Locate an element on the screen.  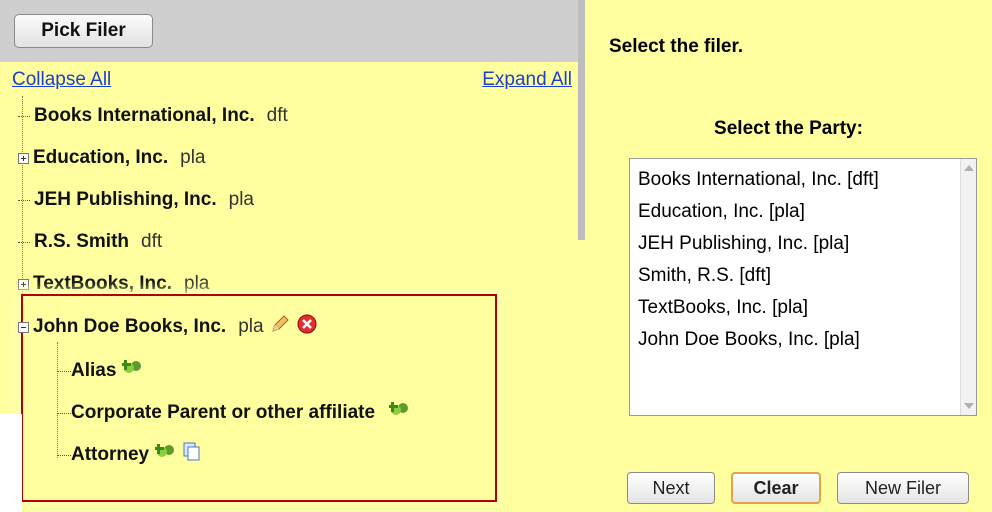
tree-node: JEH Publishing, Inc. pla is located at coordinates (136, 200).